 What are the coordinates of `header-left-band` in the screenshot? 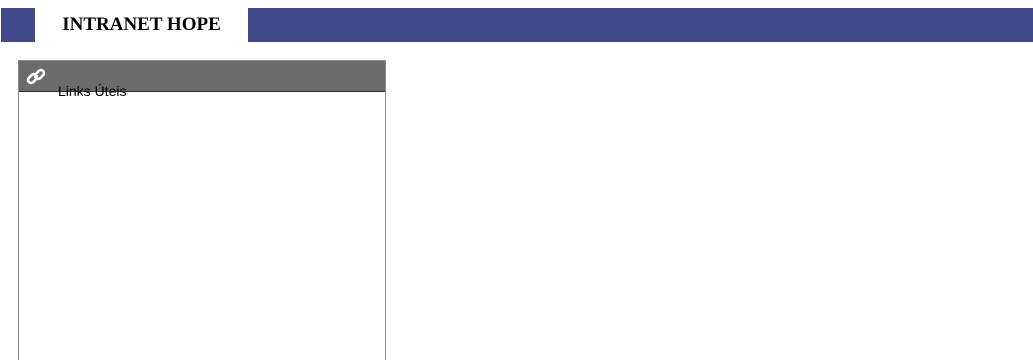 It's located at (18, 25).